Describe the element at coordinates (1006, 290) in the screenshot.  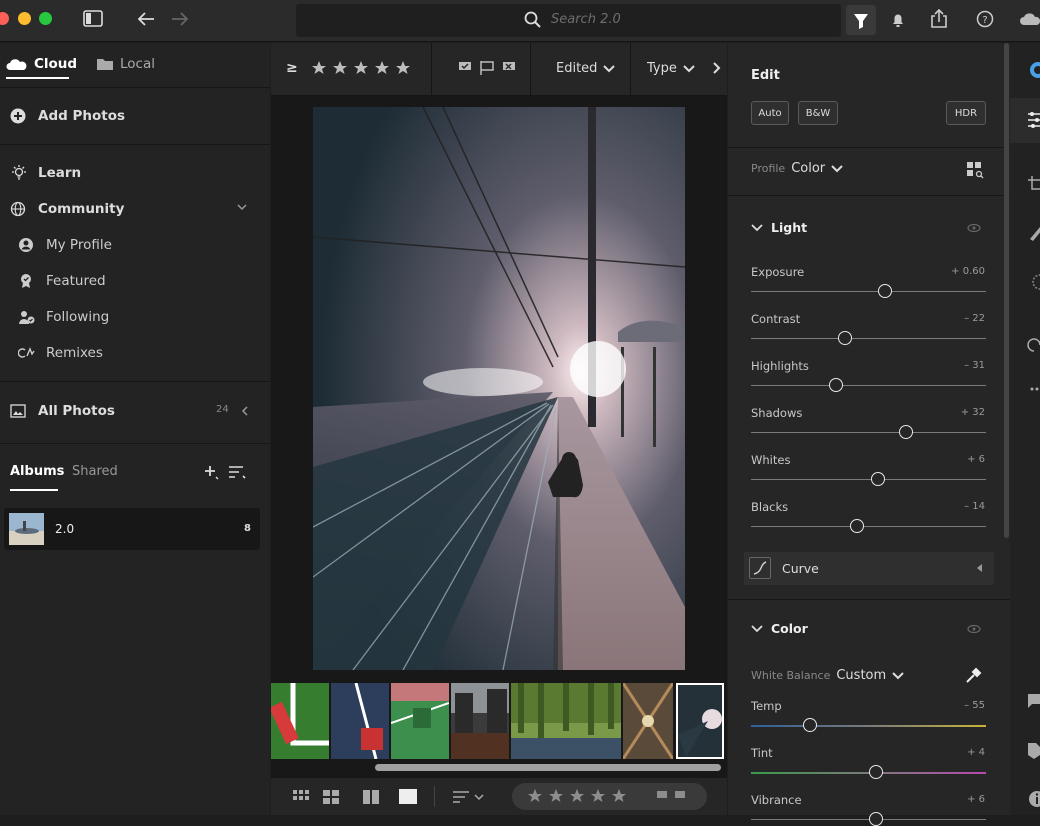
I see `edit-panel-scrollbar` at that location.